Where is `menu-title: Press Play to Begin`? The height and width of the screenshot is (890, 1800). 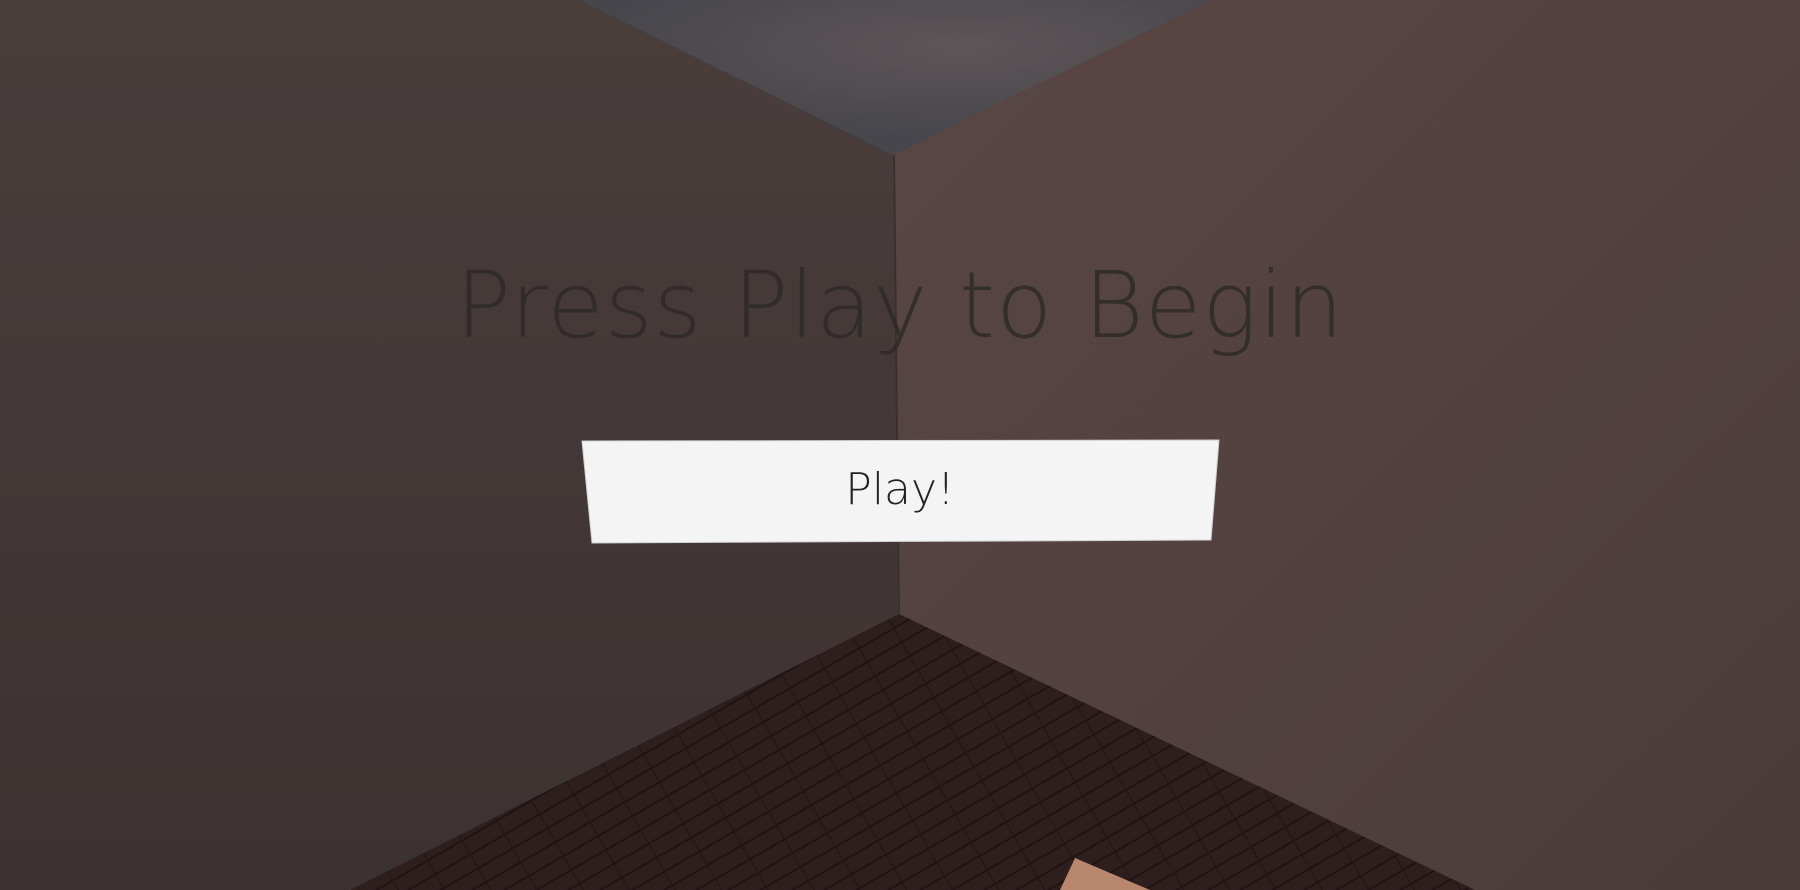 menu-title: Press Play to Begin is located at coordinates (900, 305).